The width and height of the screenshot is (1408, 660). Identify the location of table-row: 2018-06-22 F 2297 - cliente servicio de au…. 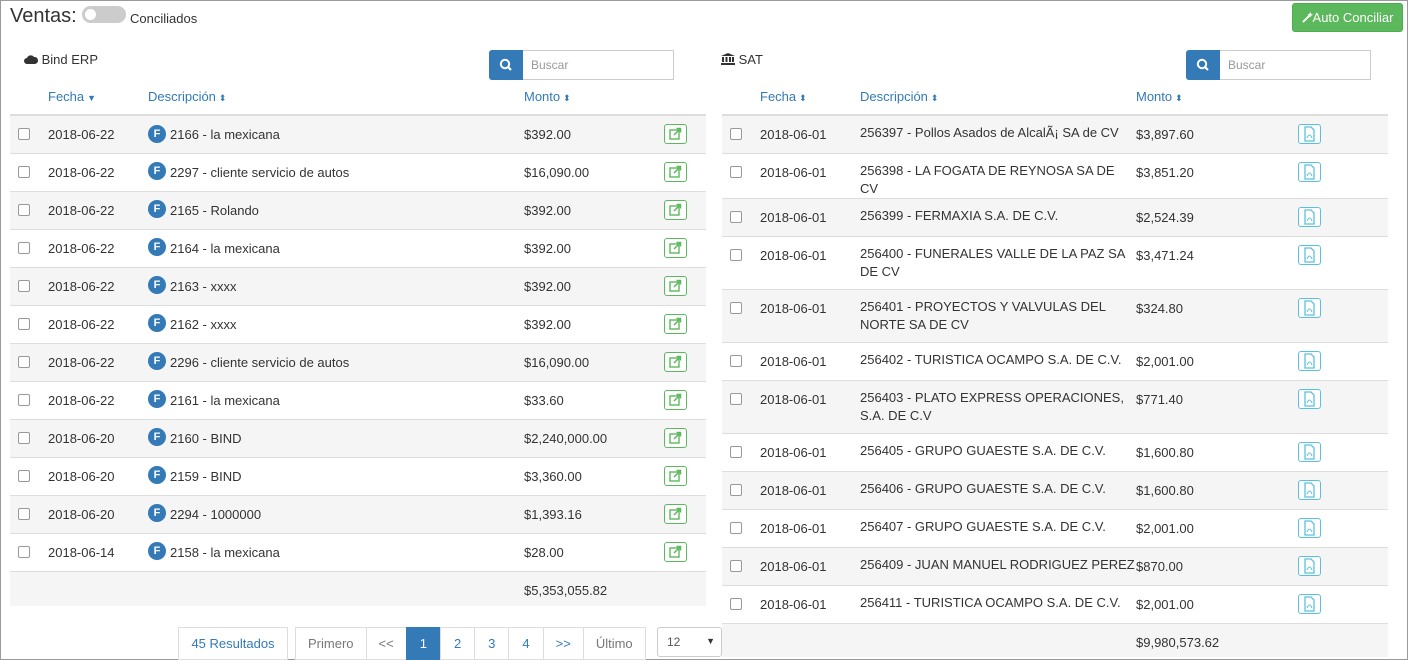
(358, 171).